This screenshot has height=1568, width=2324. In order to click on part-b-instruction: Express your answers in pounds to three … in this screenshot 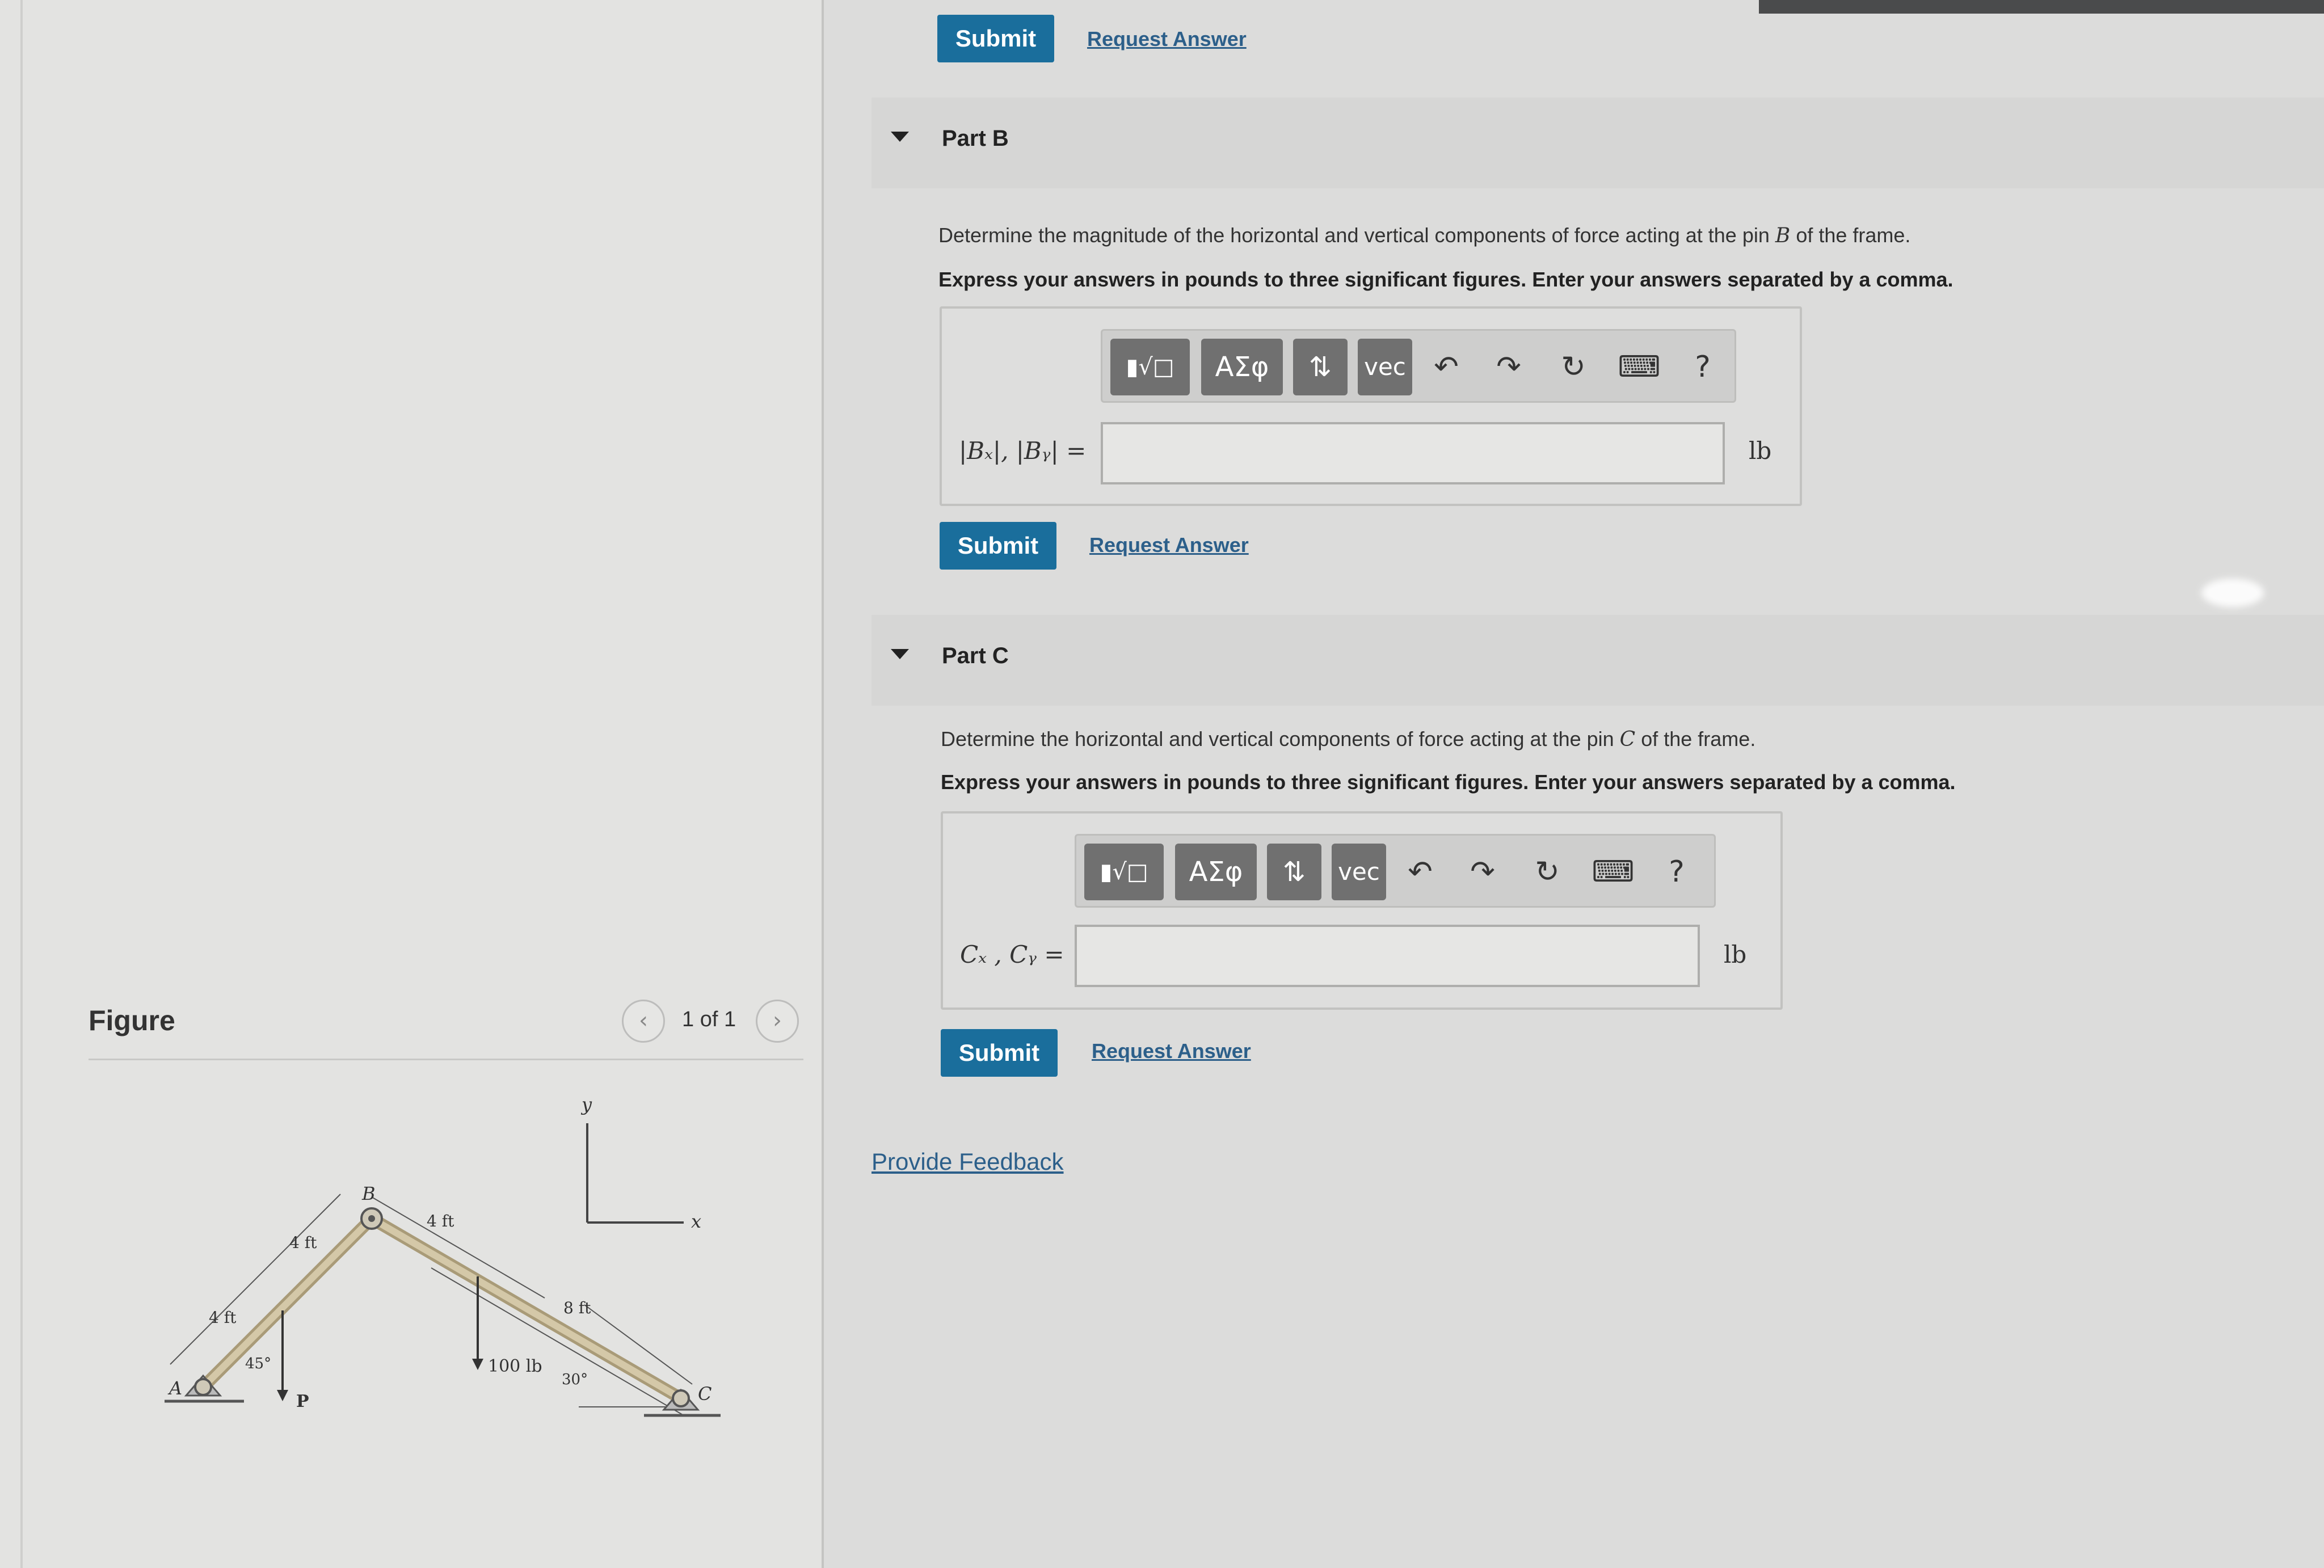, I will do `click(1446, 279)`.